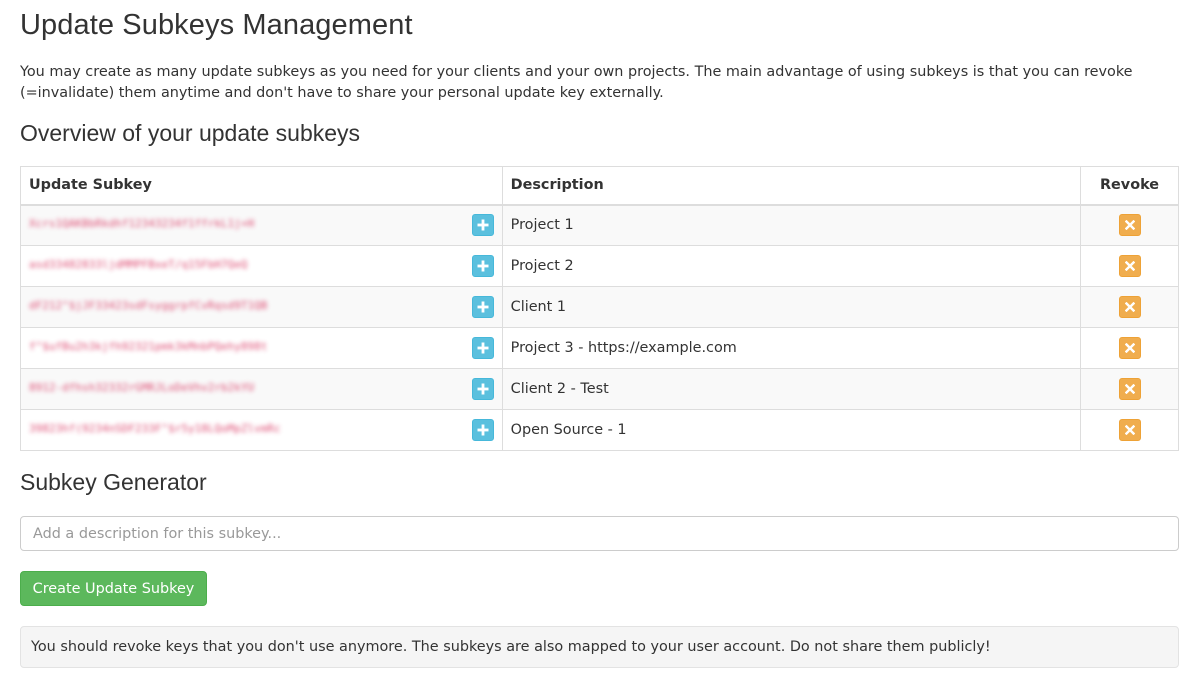  What do you see at coordinates (261, 225) in the screenshot?
I see `subkey-cell: Xcrs1QAKBbRkdhf12343234f1ffrkL1j+H` at bounding box center [261, 225].